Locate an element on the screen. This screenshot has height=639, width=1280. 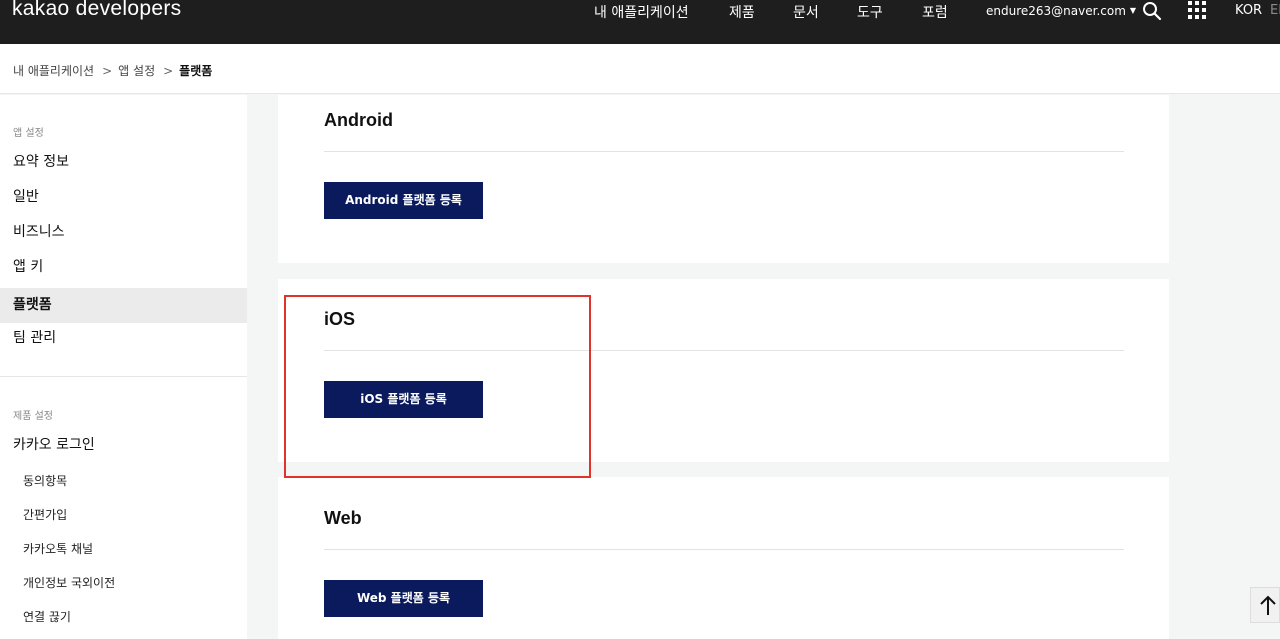
nav-tools: 도구 is located at coordinates (870, 12).